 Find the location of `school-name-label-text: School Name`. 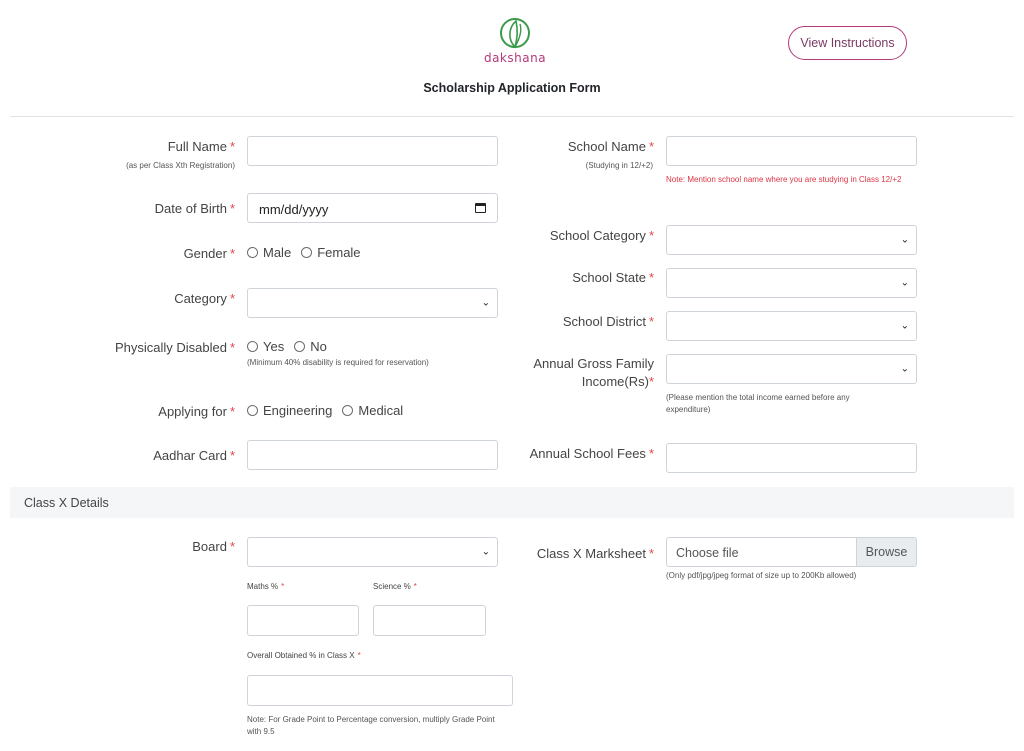

school-name-label-text: School Name is located at coordinates (606, 146).